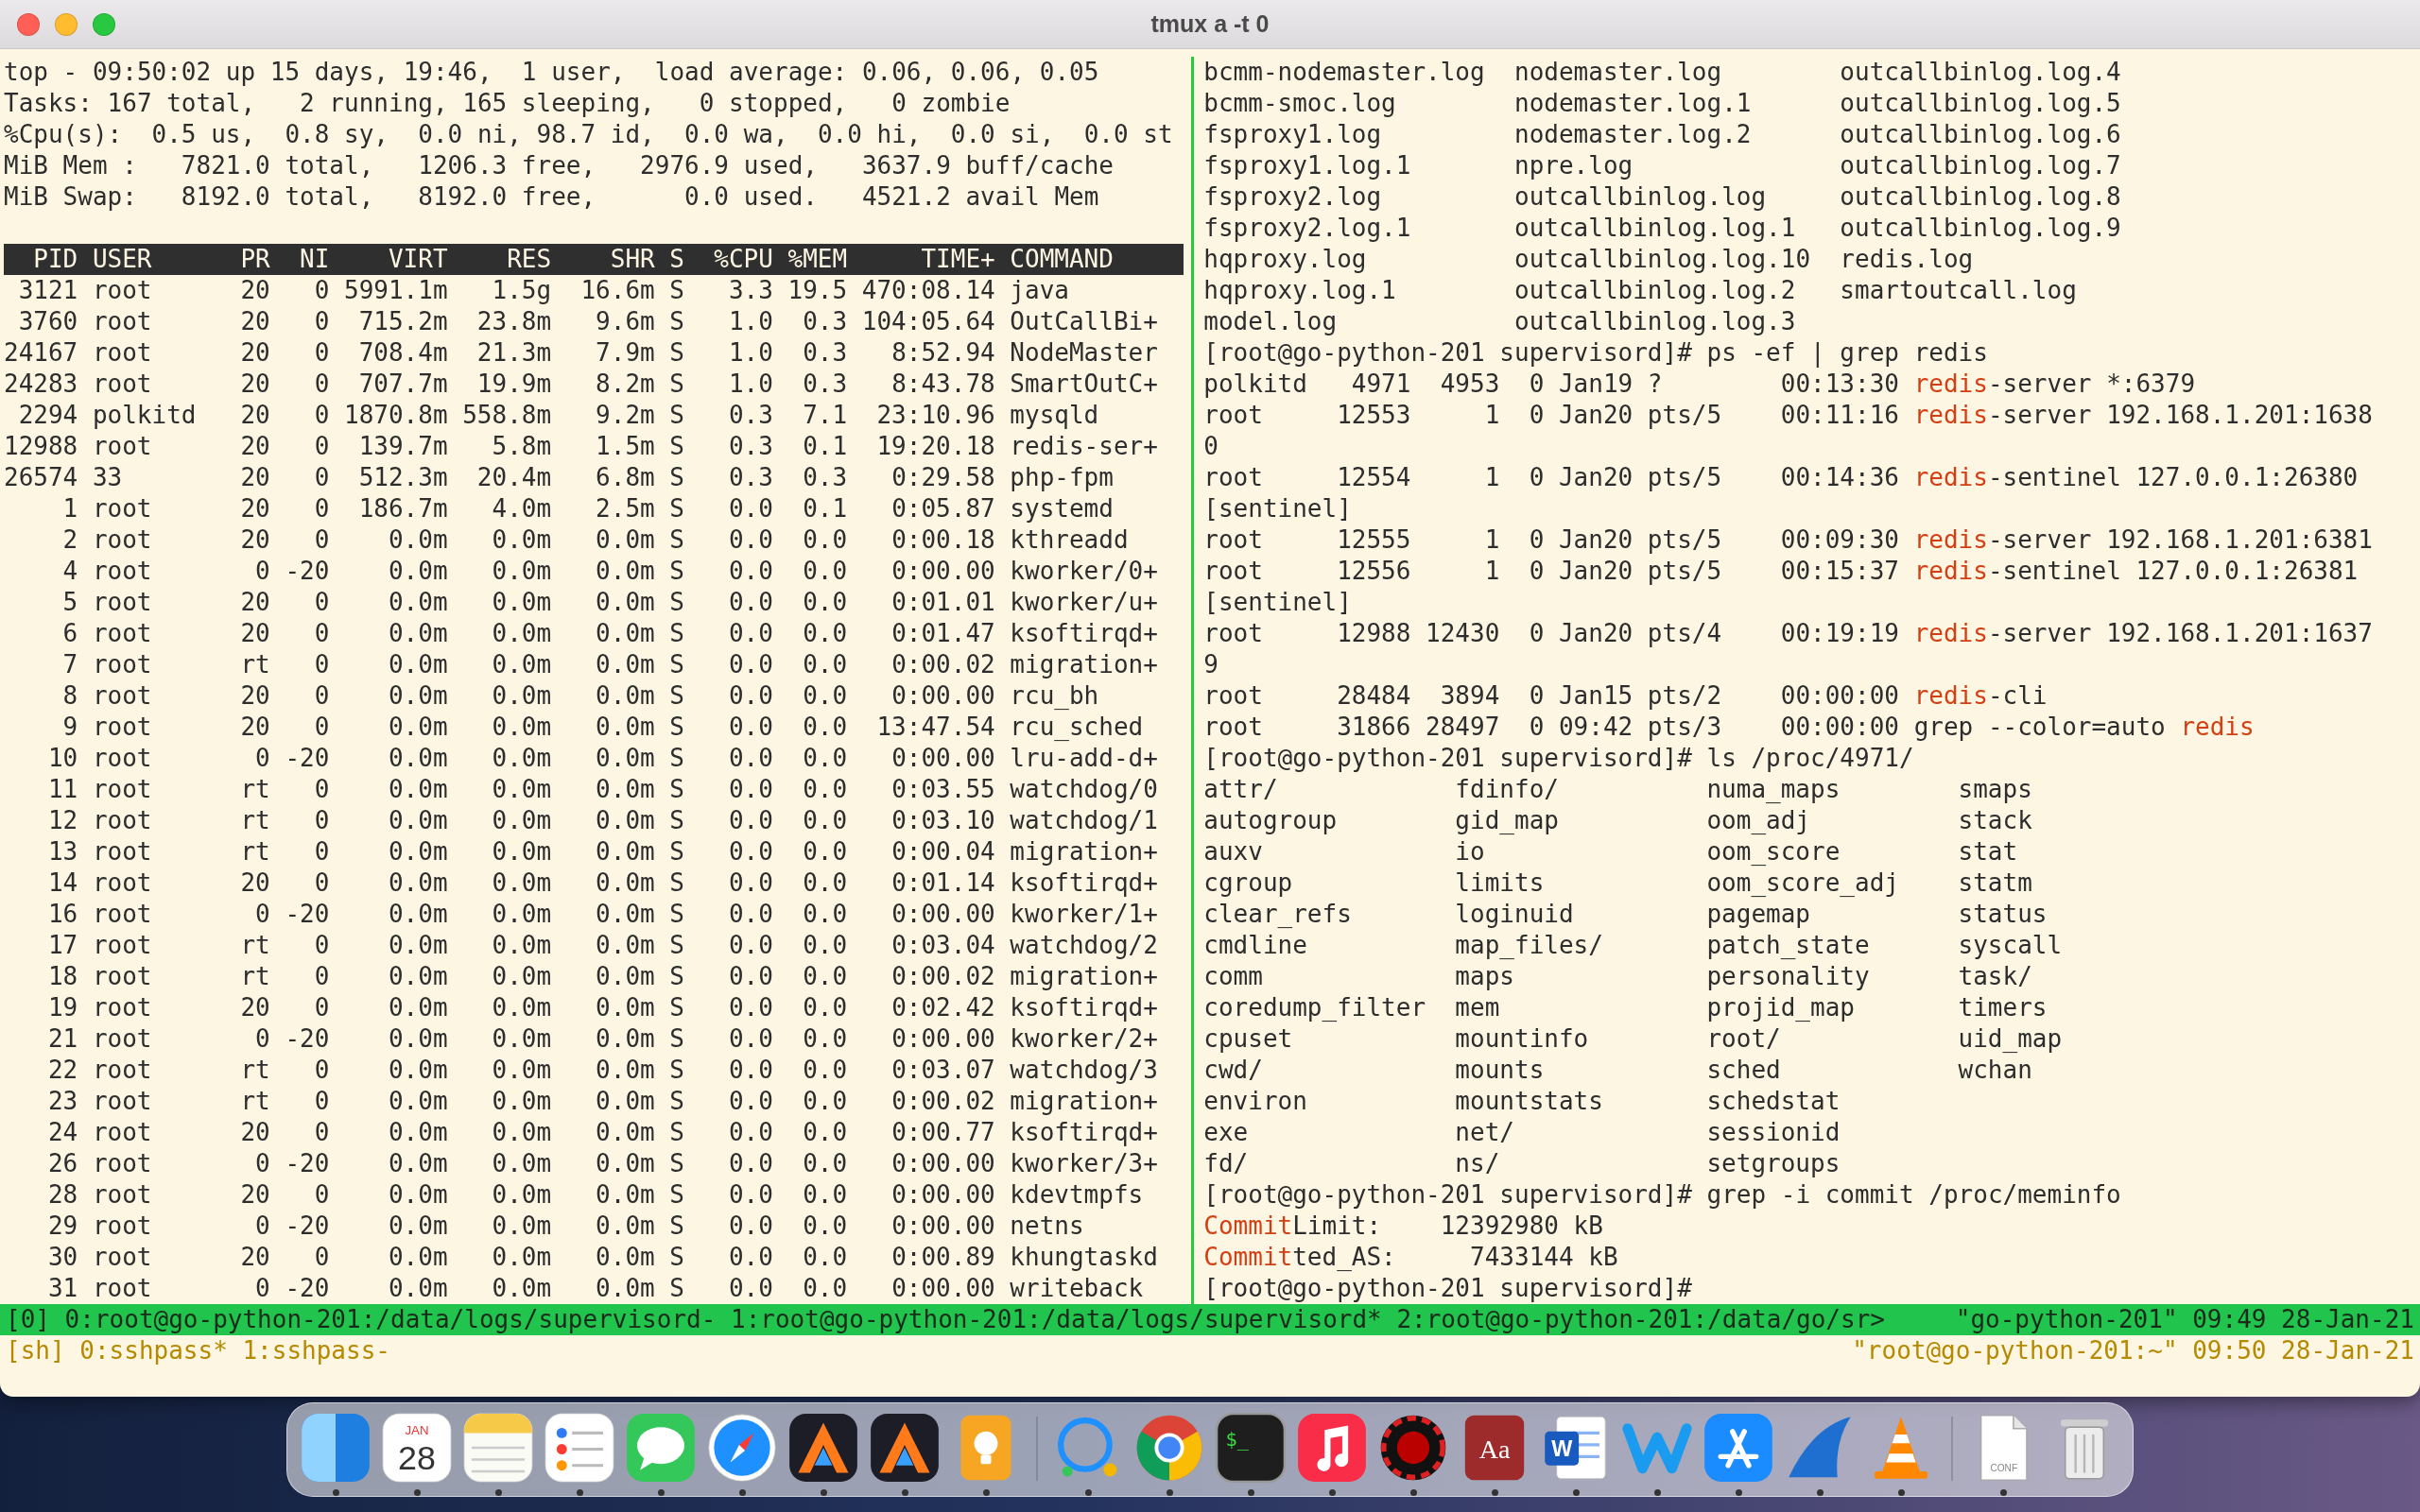  I want to click on file-name: loginuid, so click(1514, 914).